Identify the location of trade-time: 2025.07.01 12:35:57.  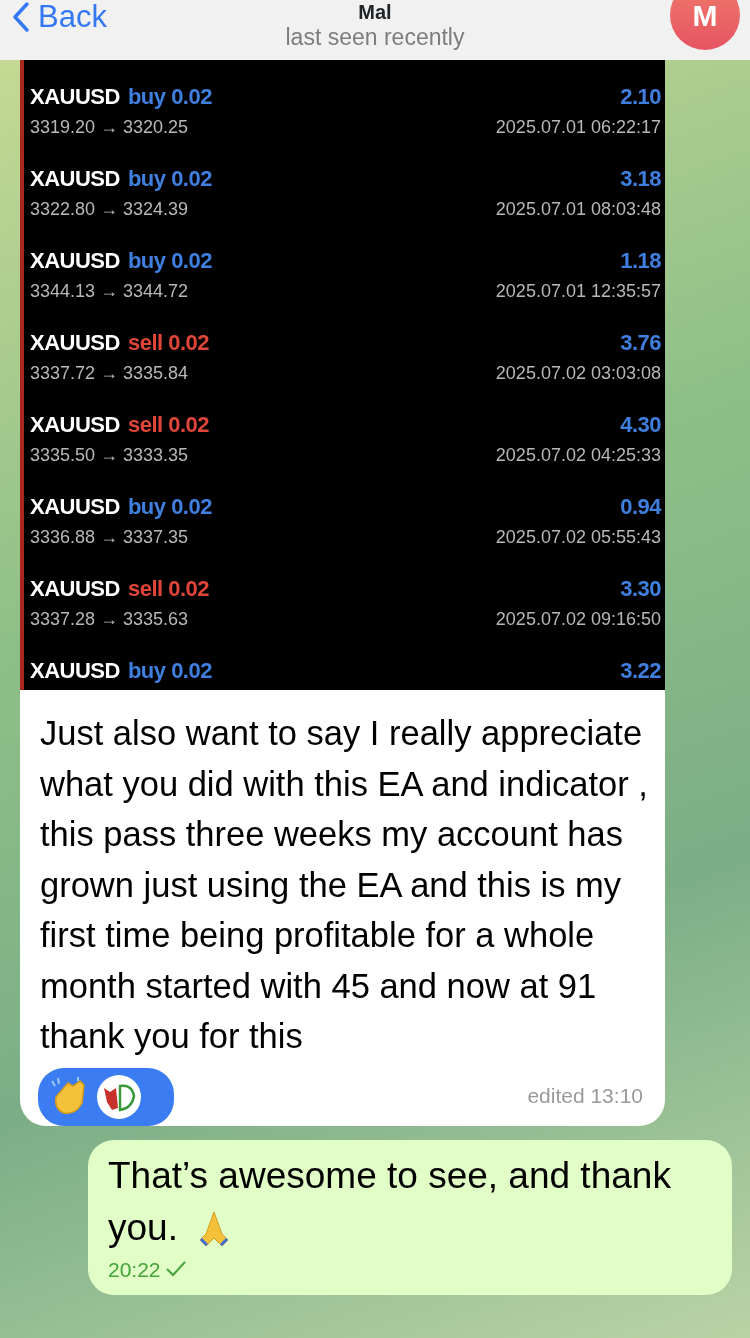
(578, 291).